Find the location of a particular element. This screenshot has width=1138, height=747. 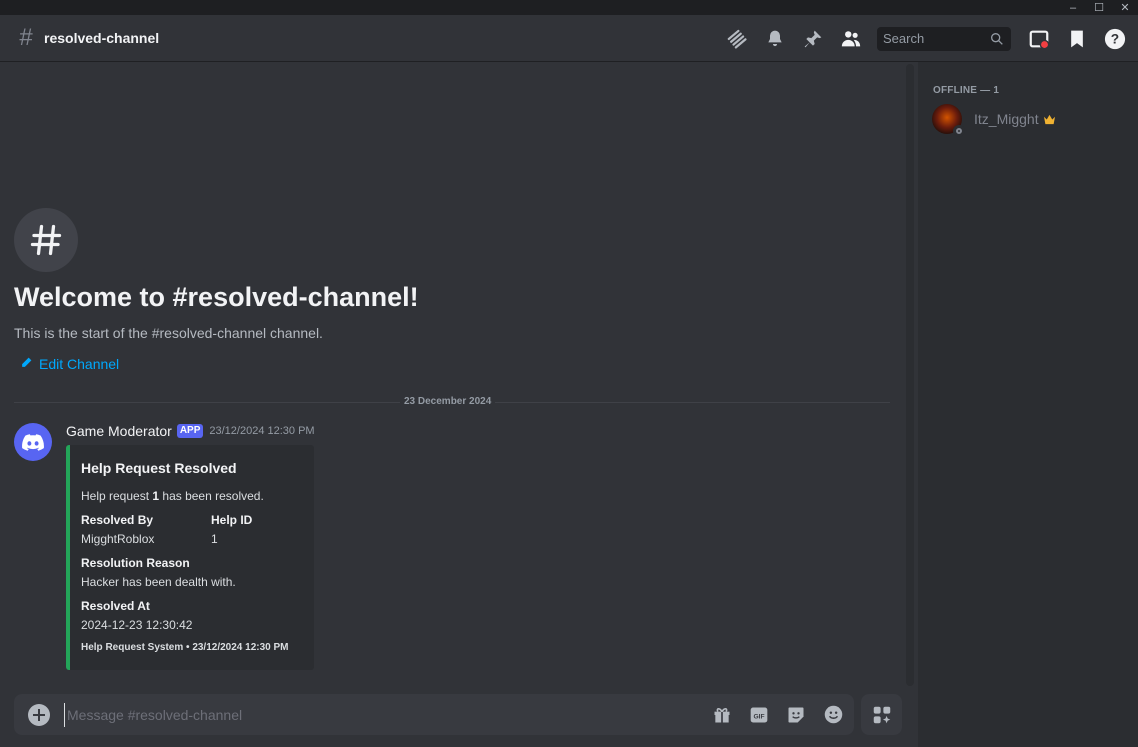

channel-header: # resolved-channel Search ? is located at coordinates (569, 38).